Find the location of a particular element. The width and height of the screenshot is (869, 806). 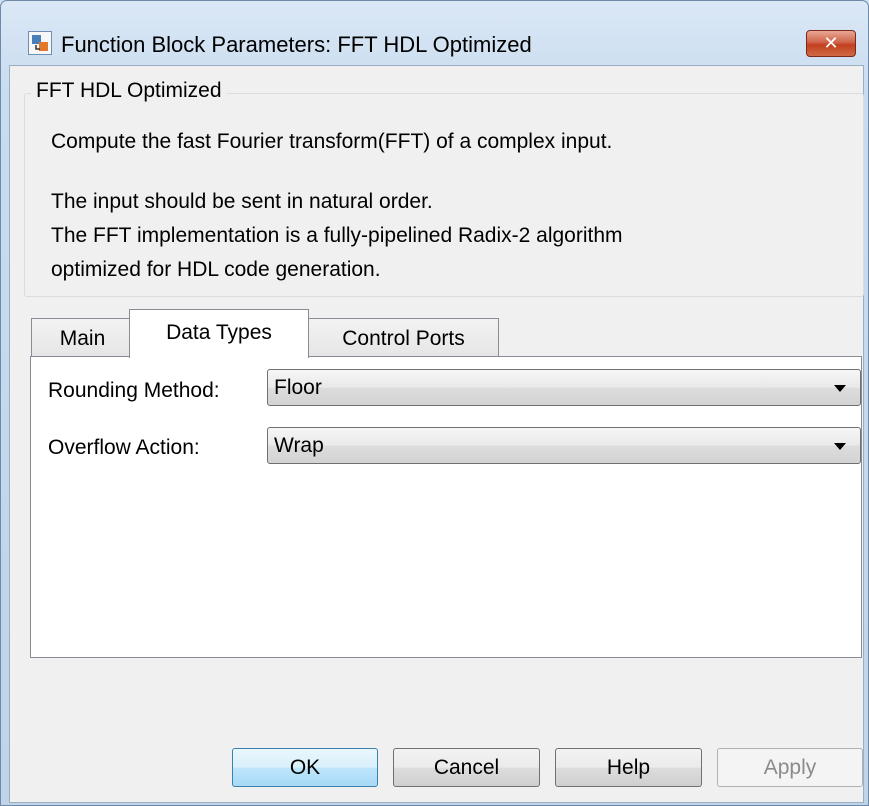

help-button-label: Help is located at coordinates (628, 767).